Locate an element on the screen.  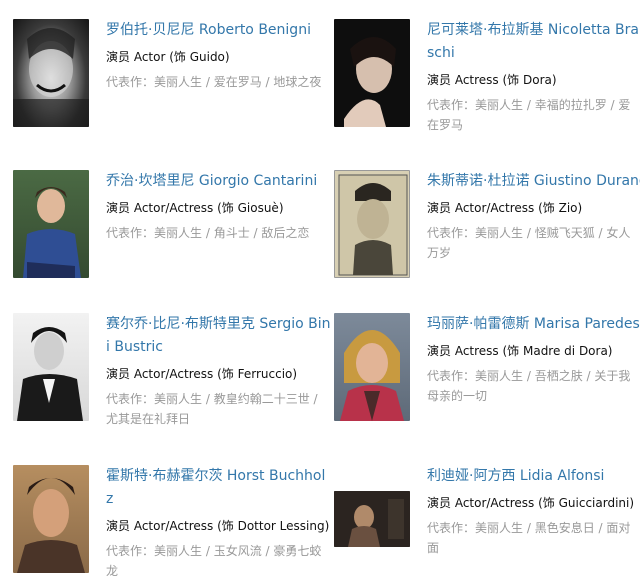
actor-role: 演员 Actor (饰 Guido) is located at coordinates (168, 57).